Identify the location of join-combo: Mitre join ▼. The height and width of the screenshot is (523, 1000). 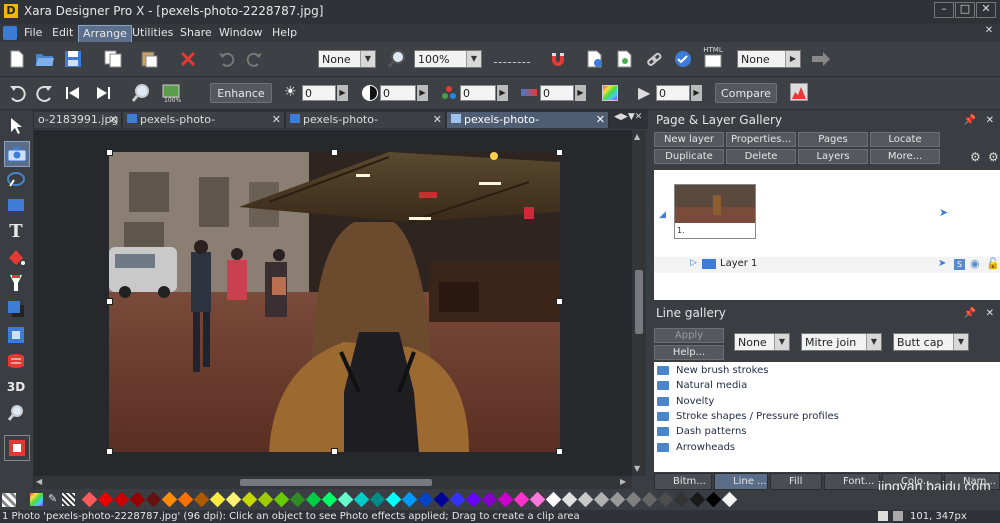
(841, 342).